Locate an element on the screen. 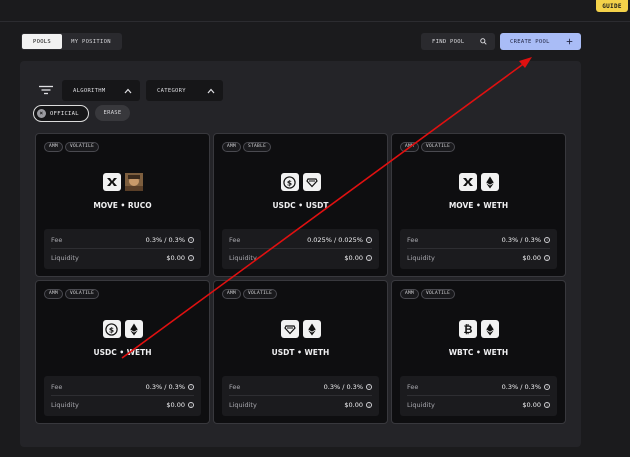  create-pool-button: CREATE POOL is located at coordinates (540, 41).